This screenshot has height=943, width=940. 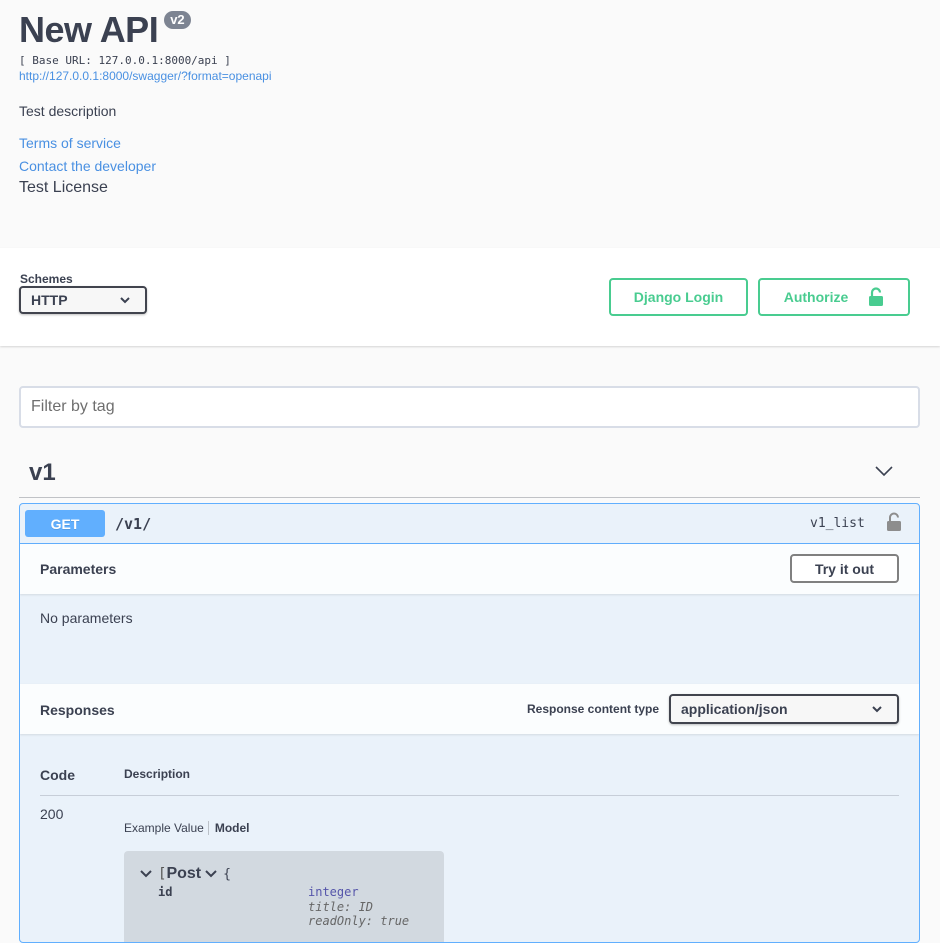 I want to click on model-header: [ Post {, so click(x=185, y=874).